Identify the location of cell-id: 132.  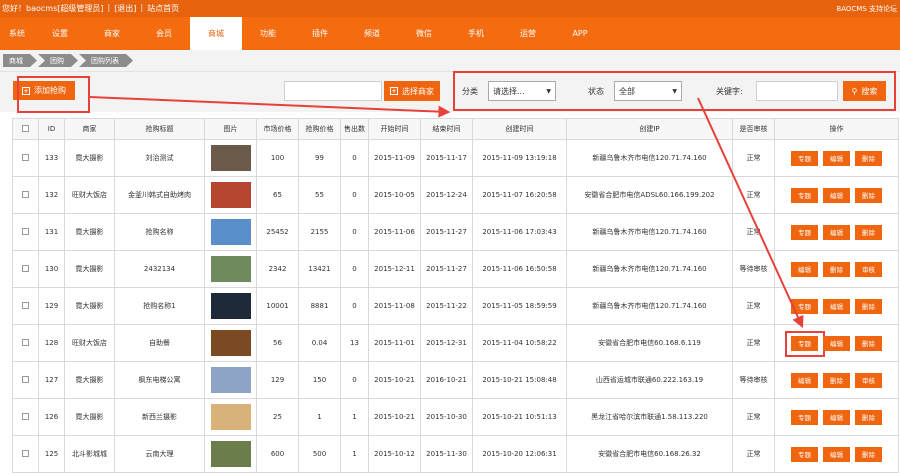
(51, 195).